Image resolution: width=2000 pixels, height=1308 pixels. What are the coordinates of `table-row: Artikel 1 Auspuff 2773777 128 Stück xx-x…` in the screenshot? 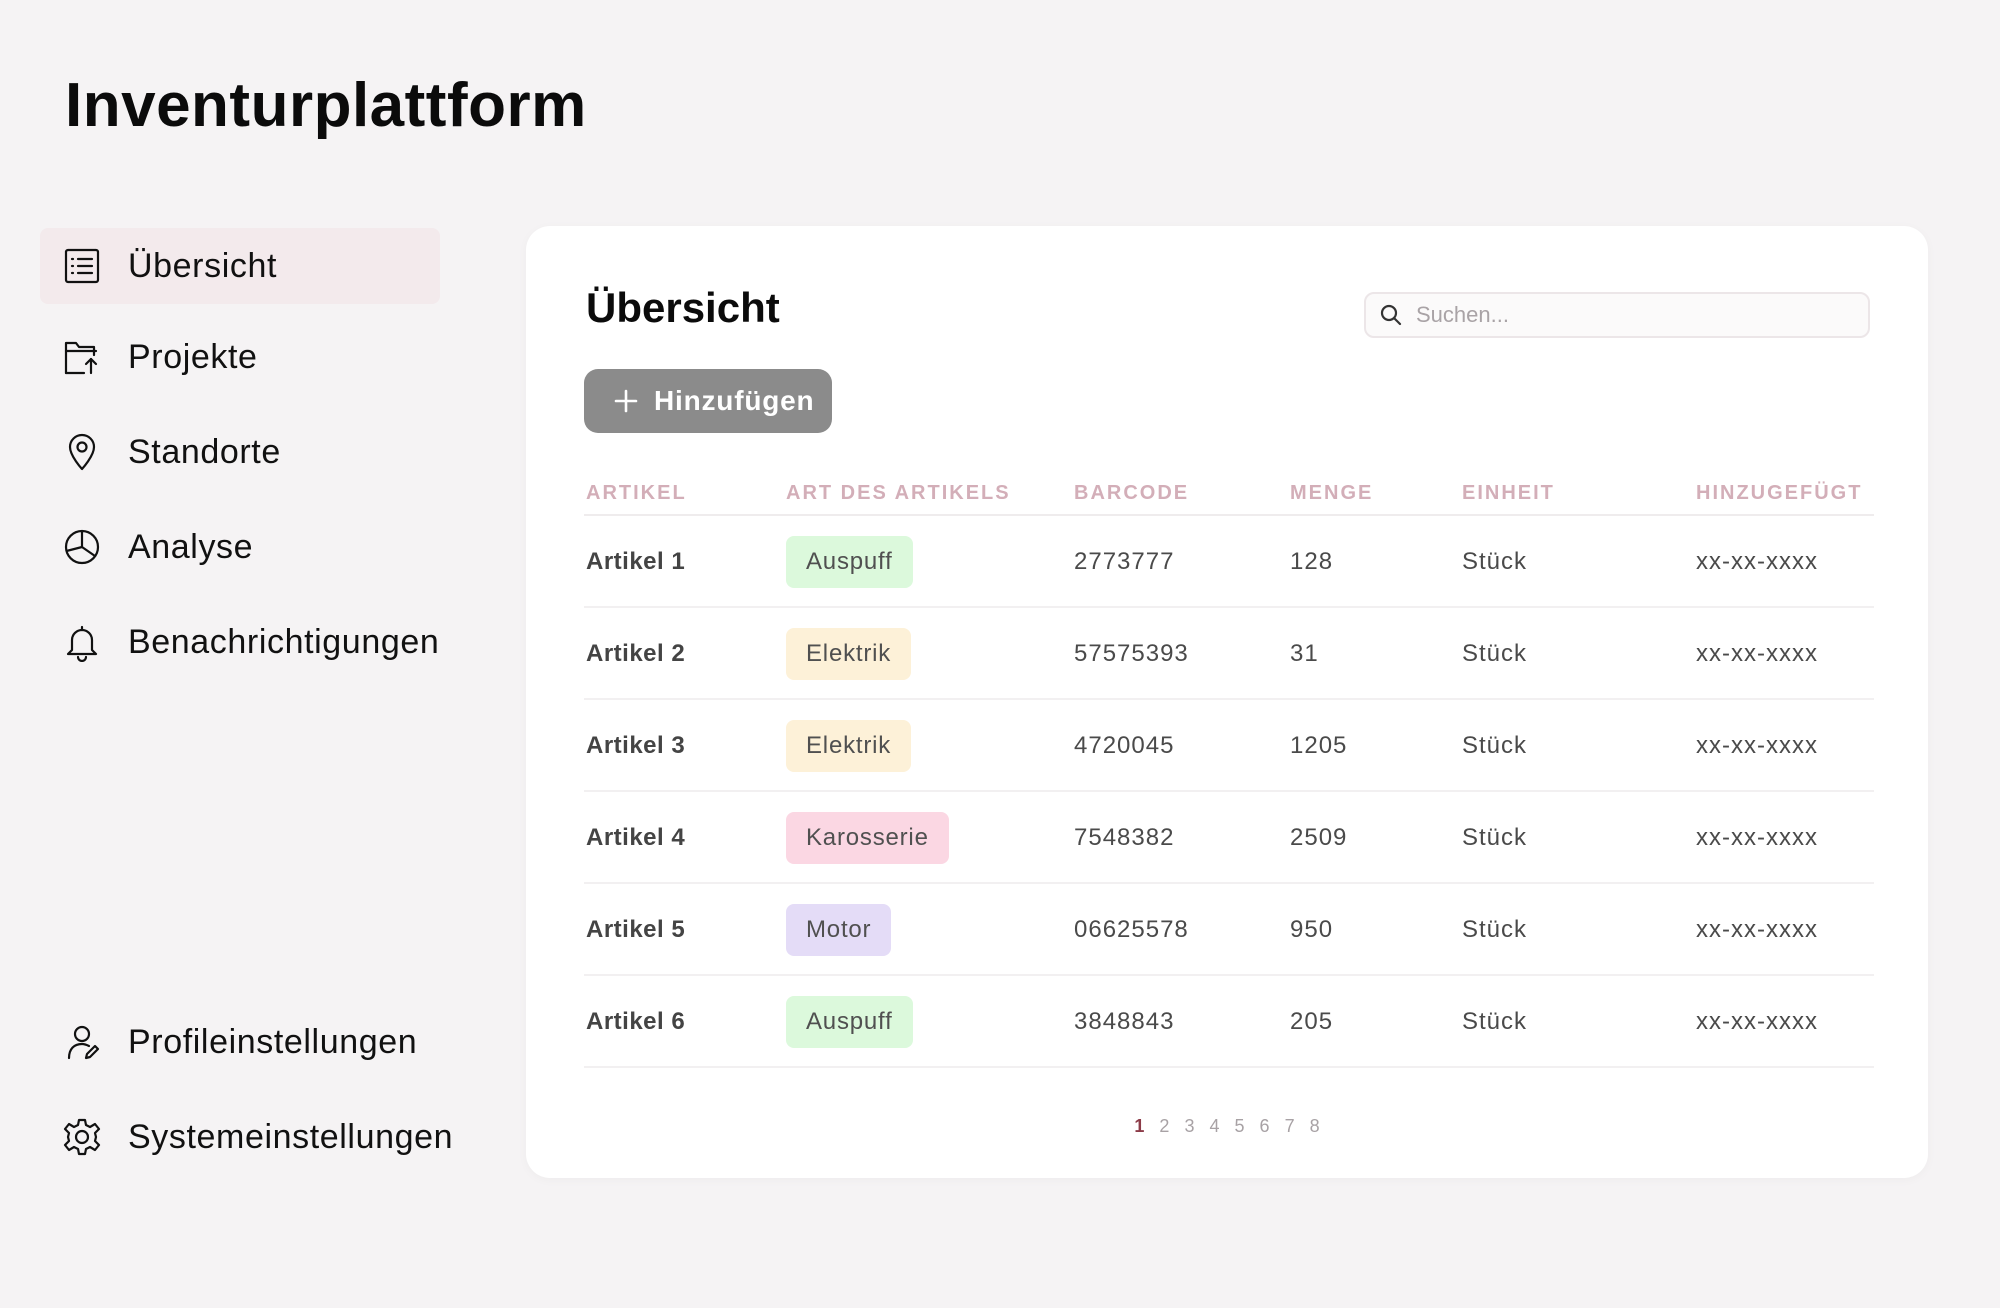 It's located at (1229, 562).